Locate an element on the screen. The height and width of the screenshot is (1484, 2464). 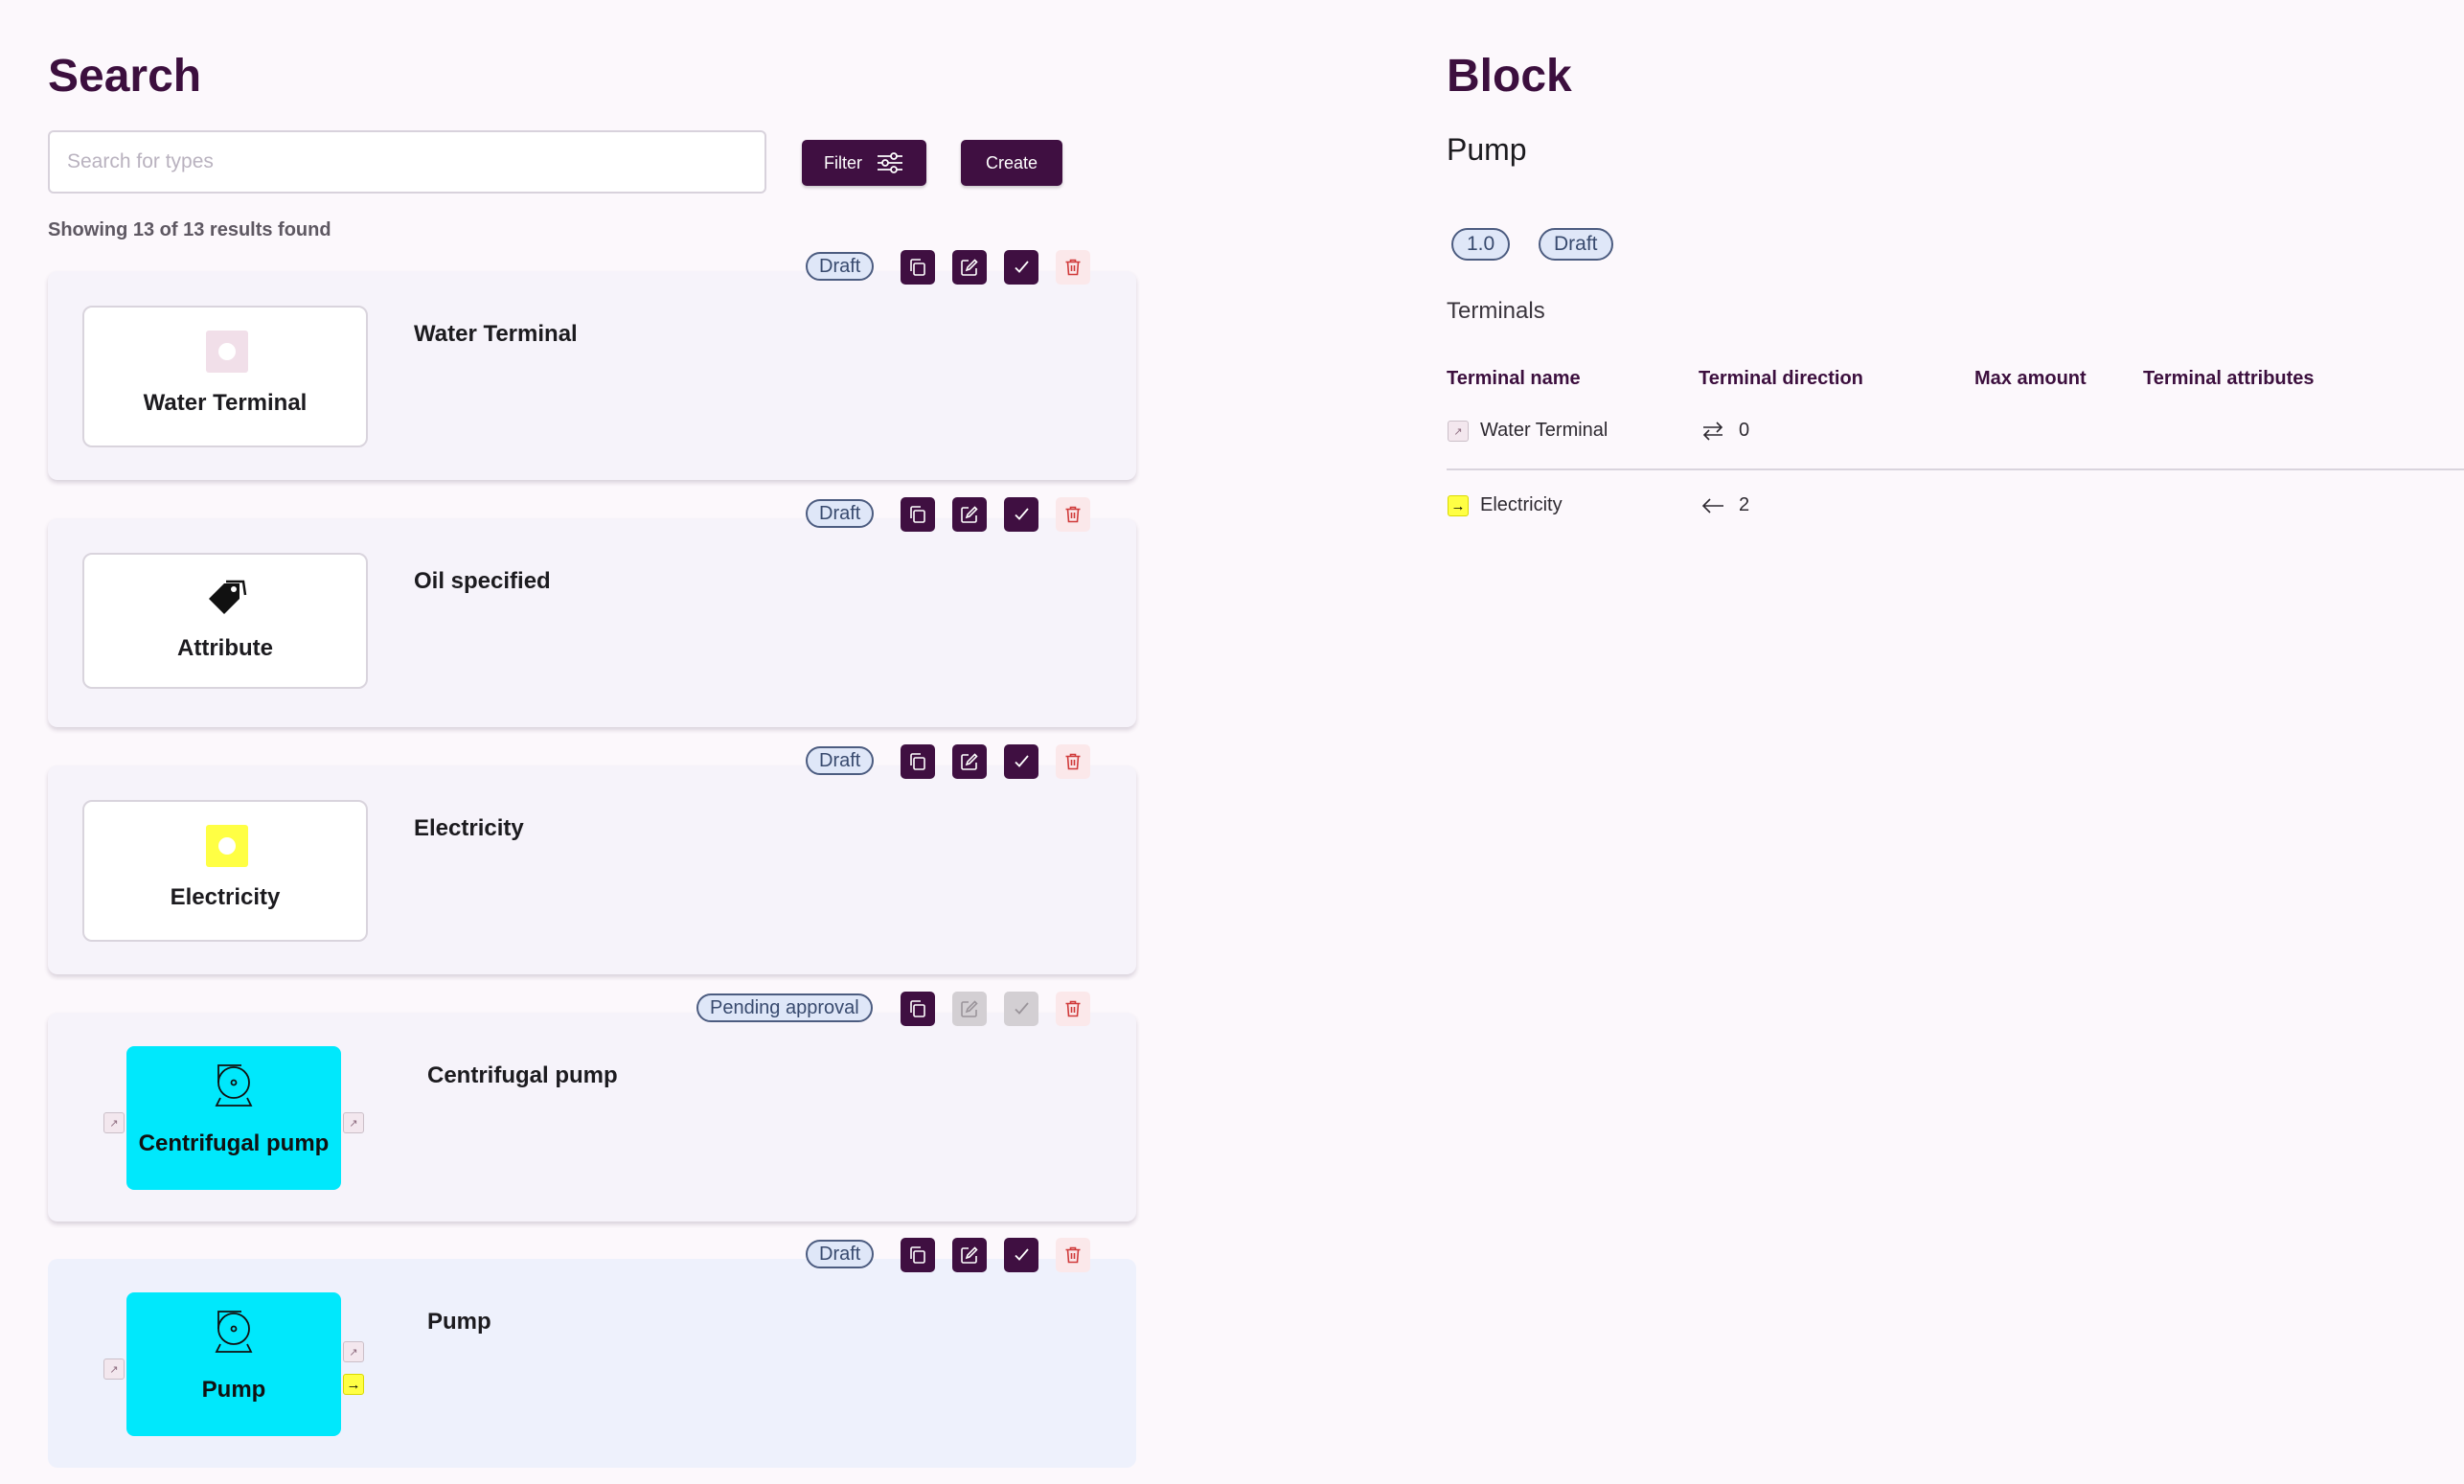
tags-icon is located at coordinates (228, 597).